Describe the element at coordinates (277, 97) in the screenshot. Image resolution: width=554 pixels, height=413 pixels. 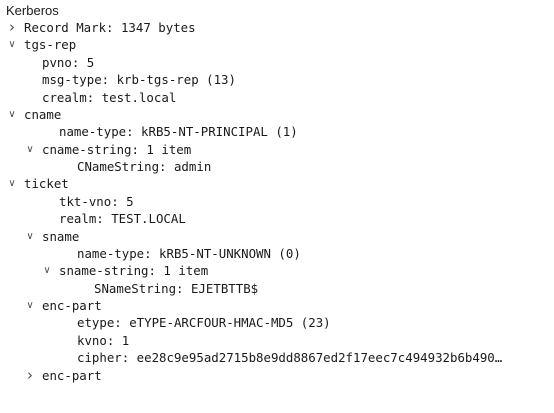
I see `tree-row: crealm: test.local` at that location.